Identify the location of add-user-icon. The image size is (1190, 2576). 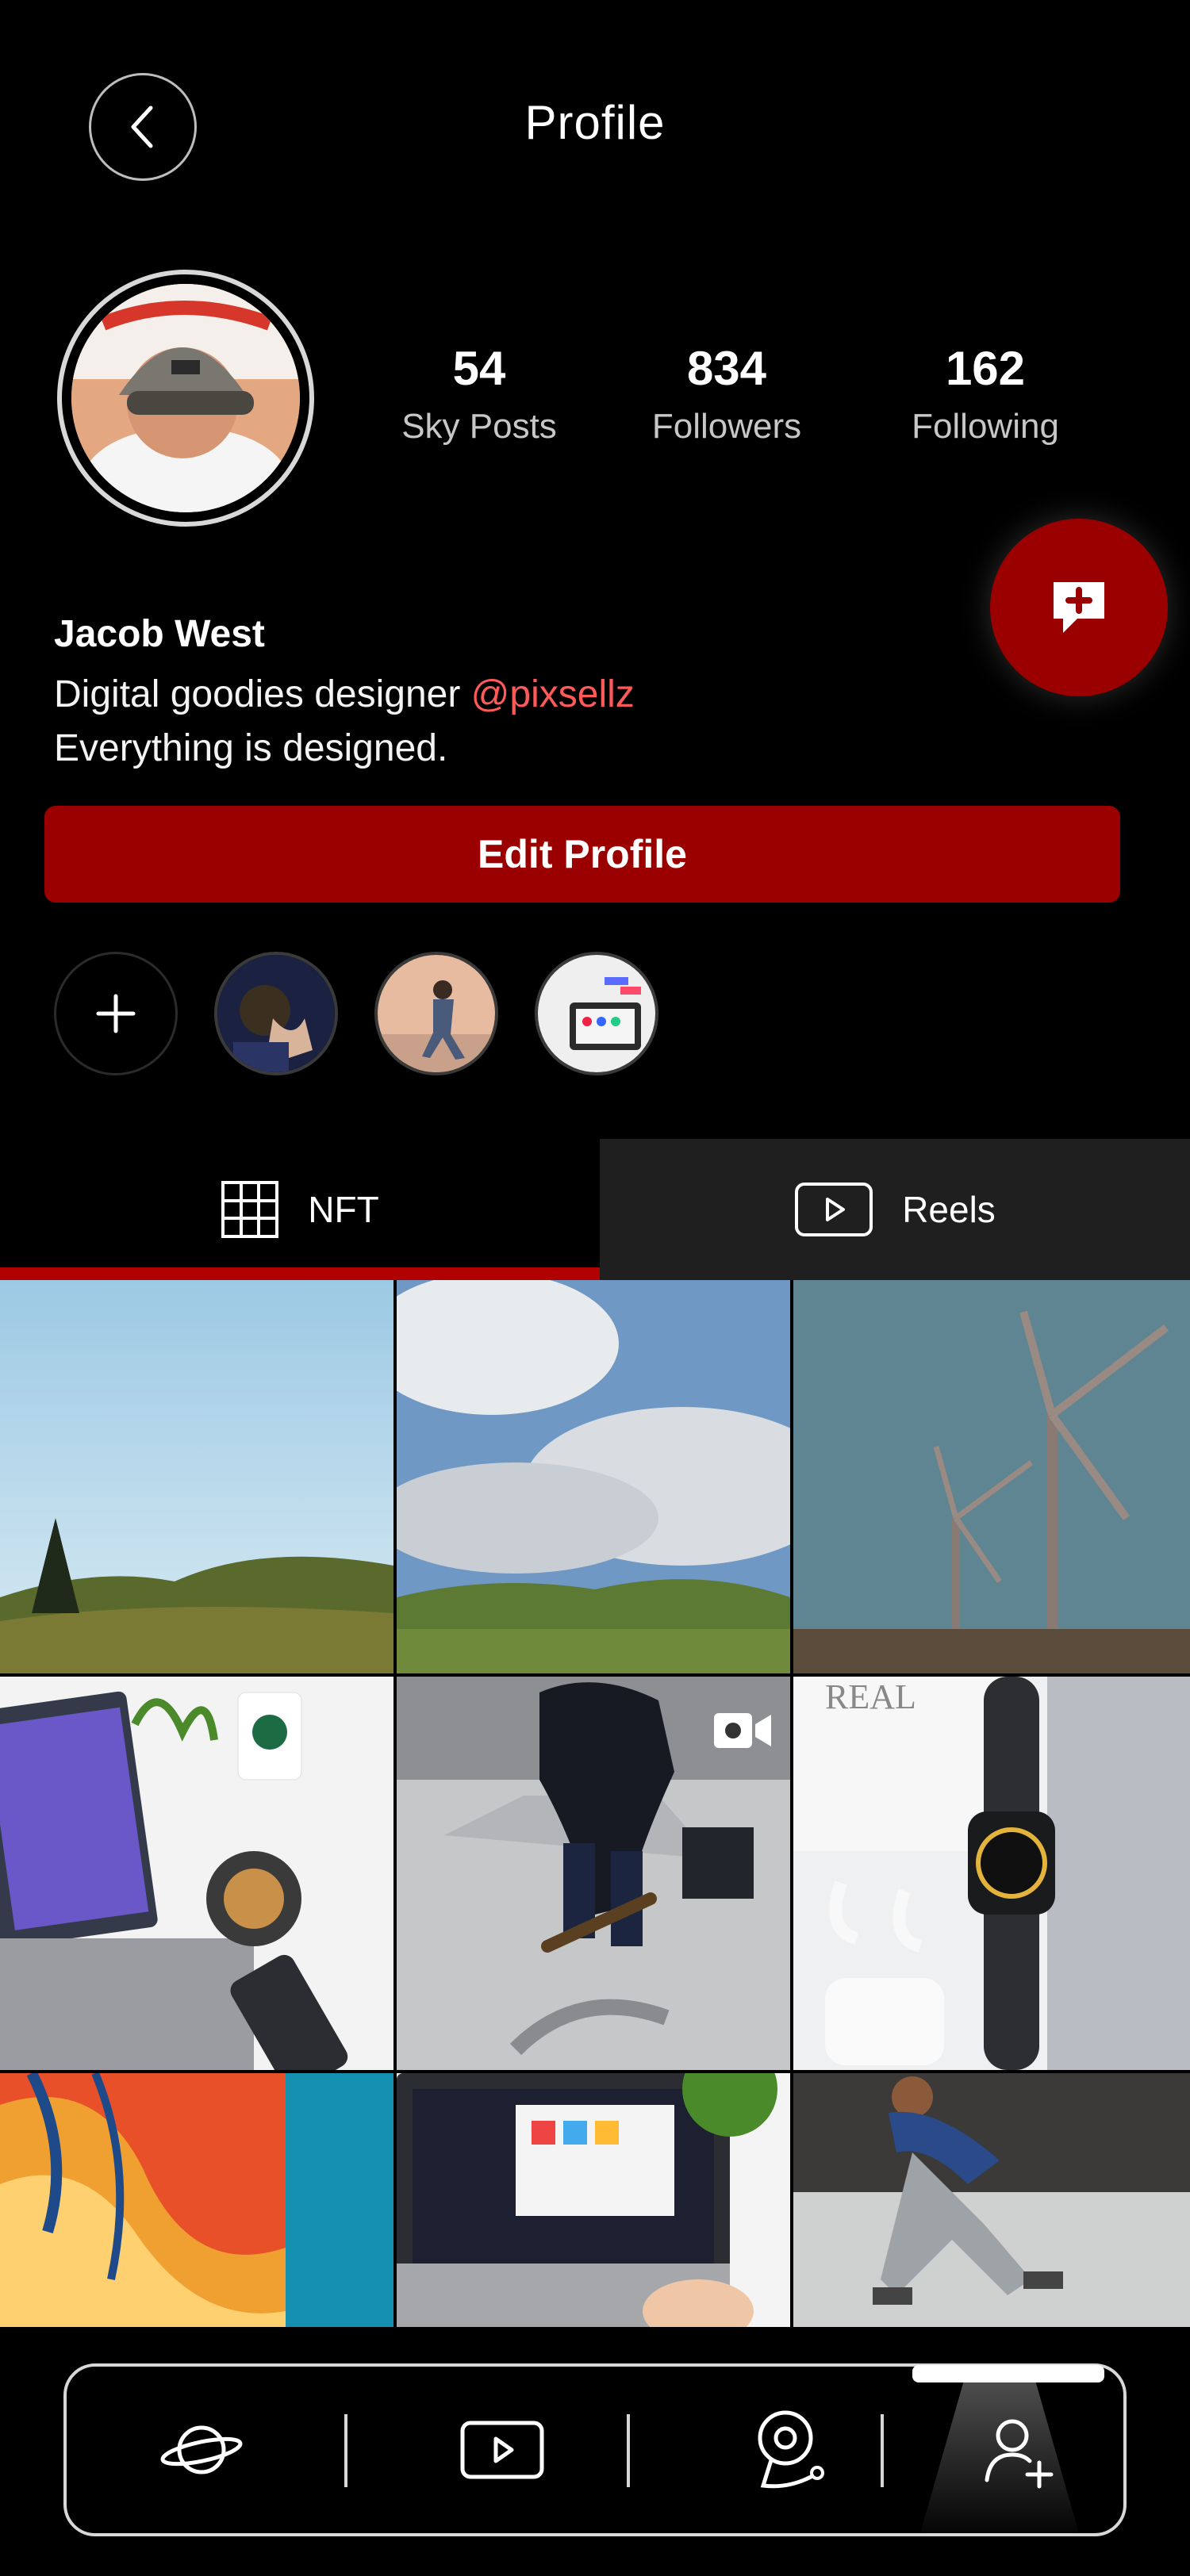
(1019, 2454).